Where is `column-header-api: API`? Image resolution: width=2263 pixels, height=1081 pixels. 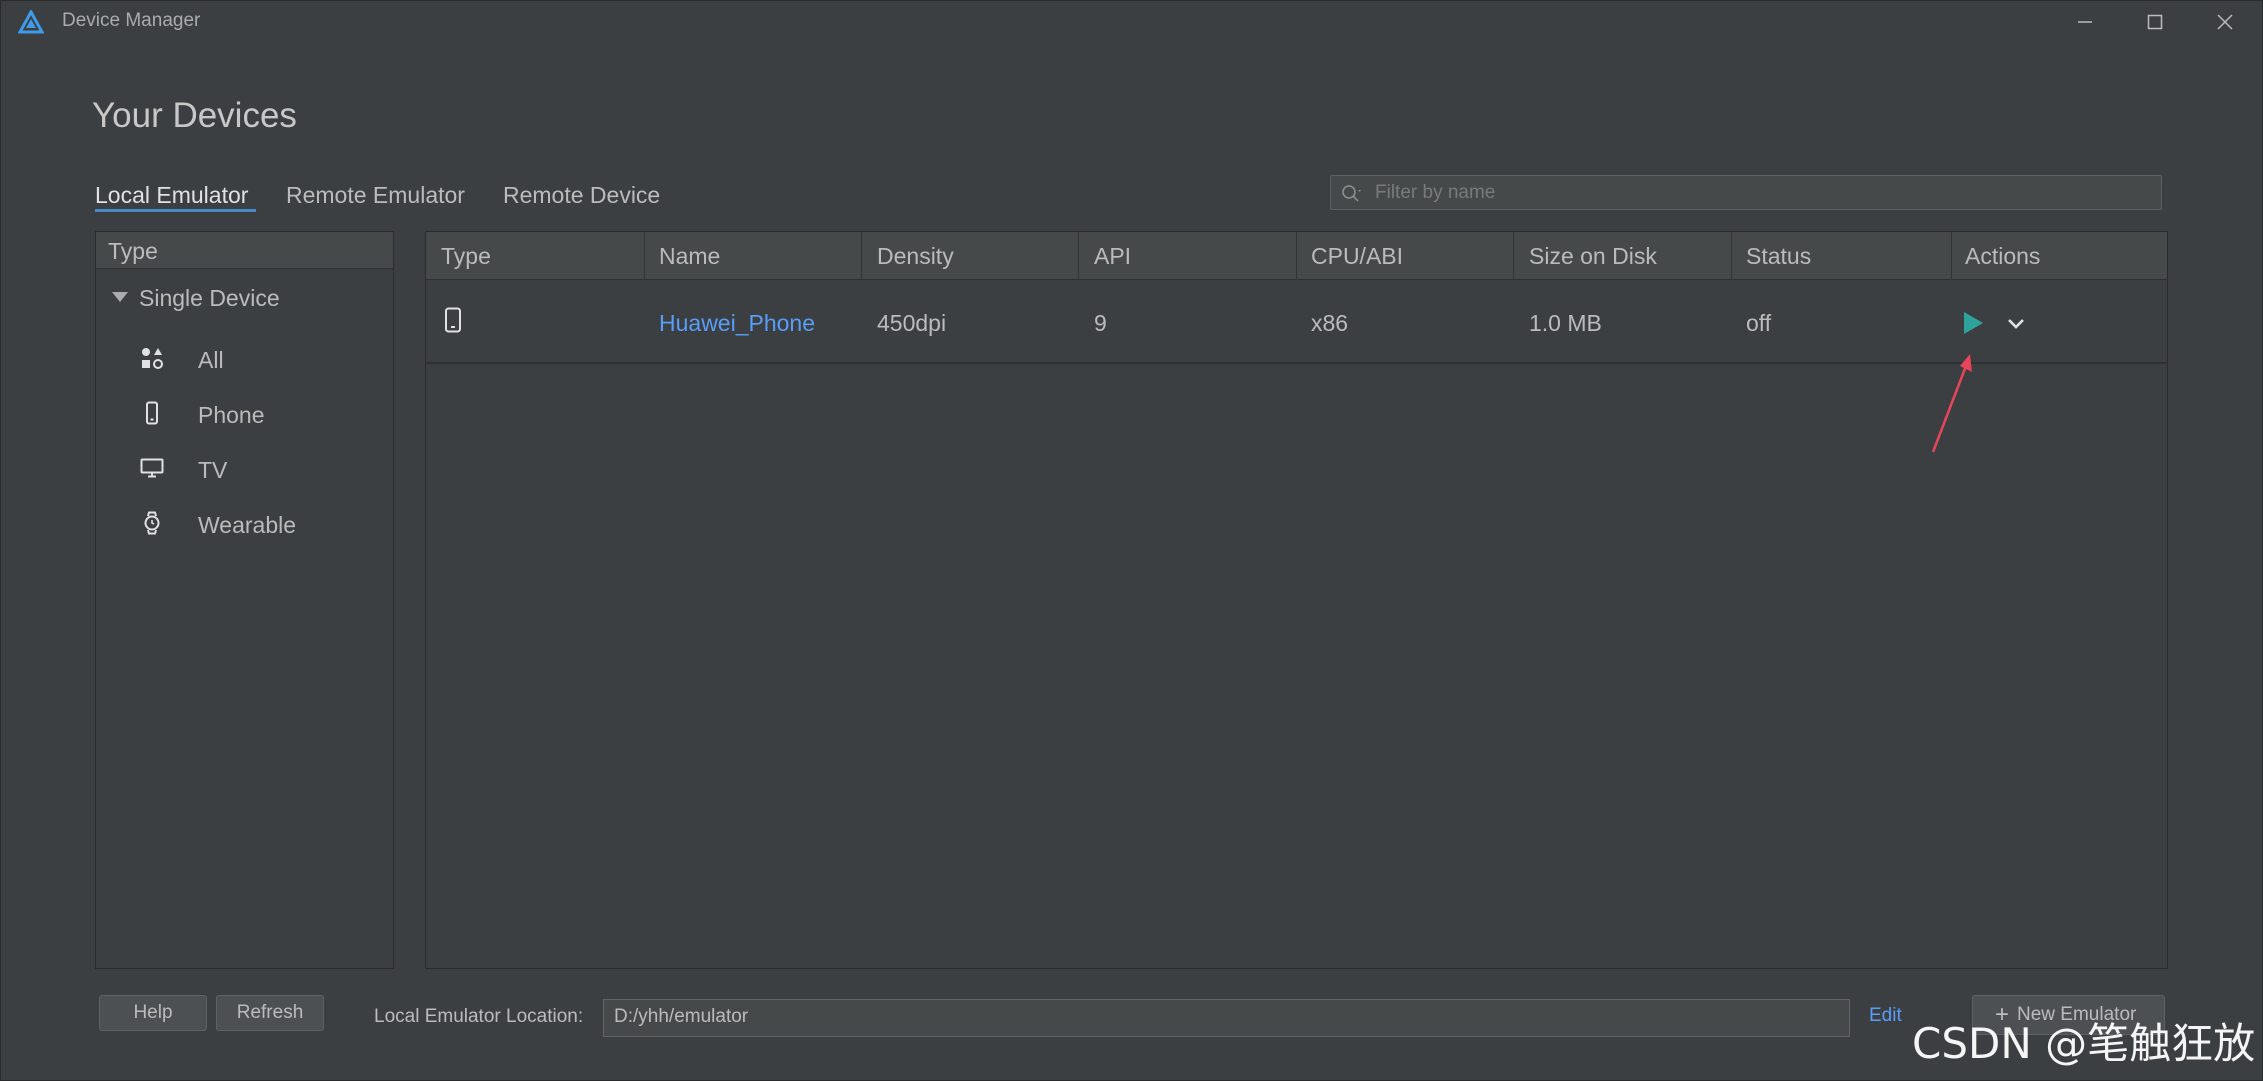
column-header-api: API is located at coordinates (1112, 256).